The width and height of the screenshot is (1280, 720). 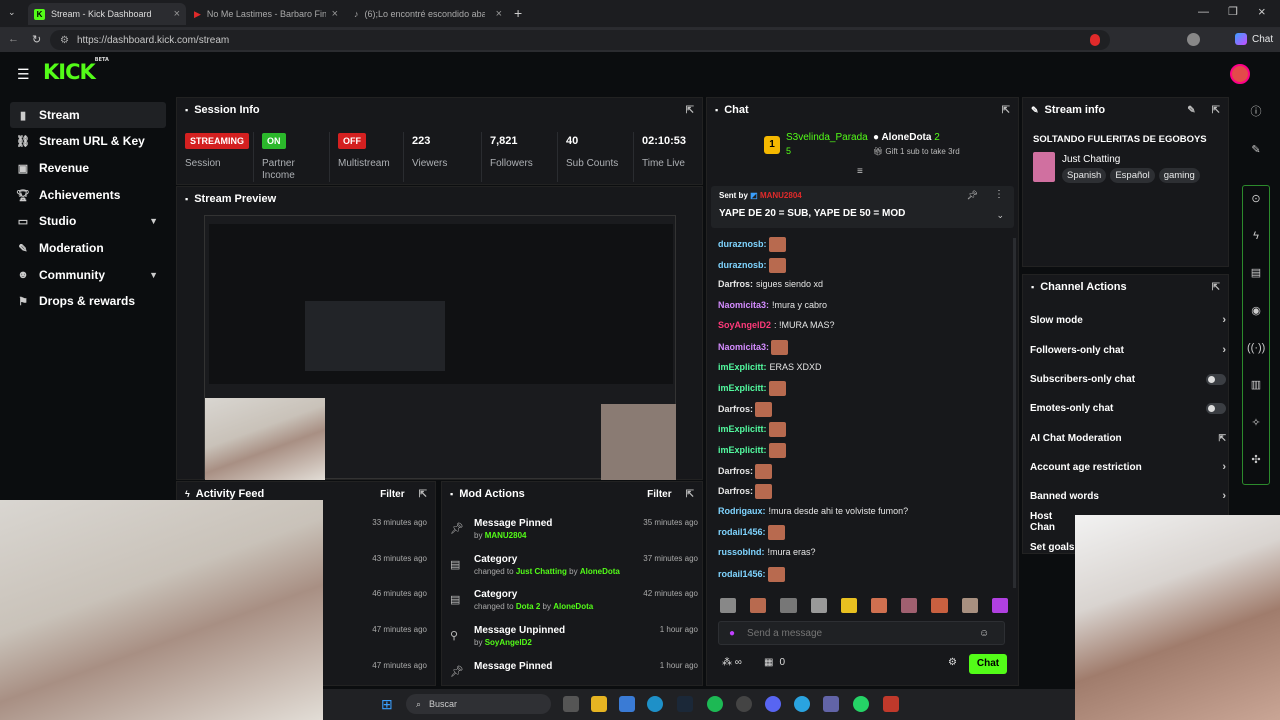 I want to click on stream-preview-video, so click(x=440, y=347).